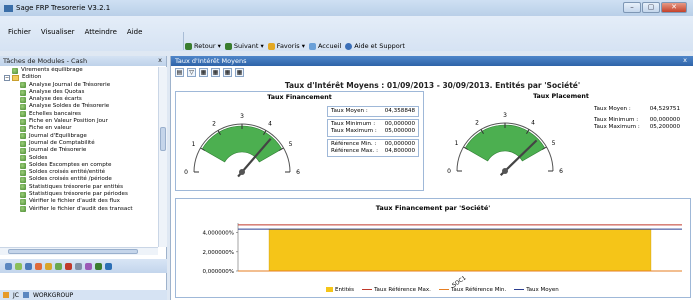 The height and width of the screenshot is (300, 693). Describe the element at coordinates (472, 290) in the screenshot. I see `legend-item: Taux Référence Min.` at that location.